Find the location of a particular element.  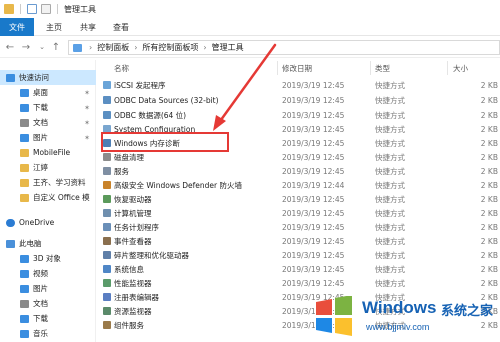

title-bar: 管理工具 is located at coordinates (250, 9).